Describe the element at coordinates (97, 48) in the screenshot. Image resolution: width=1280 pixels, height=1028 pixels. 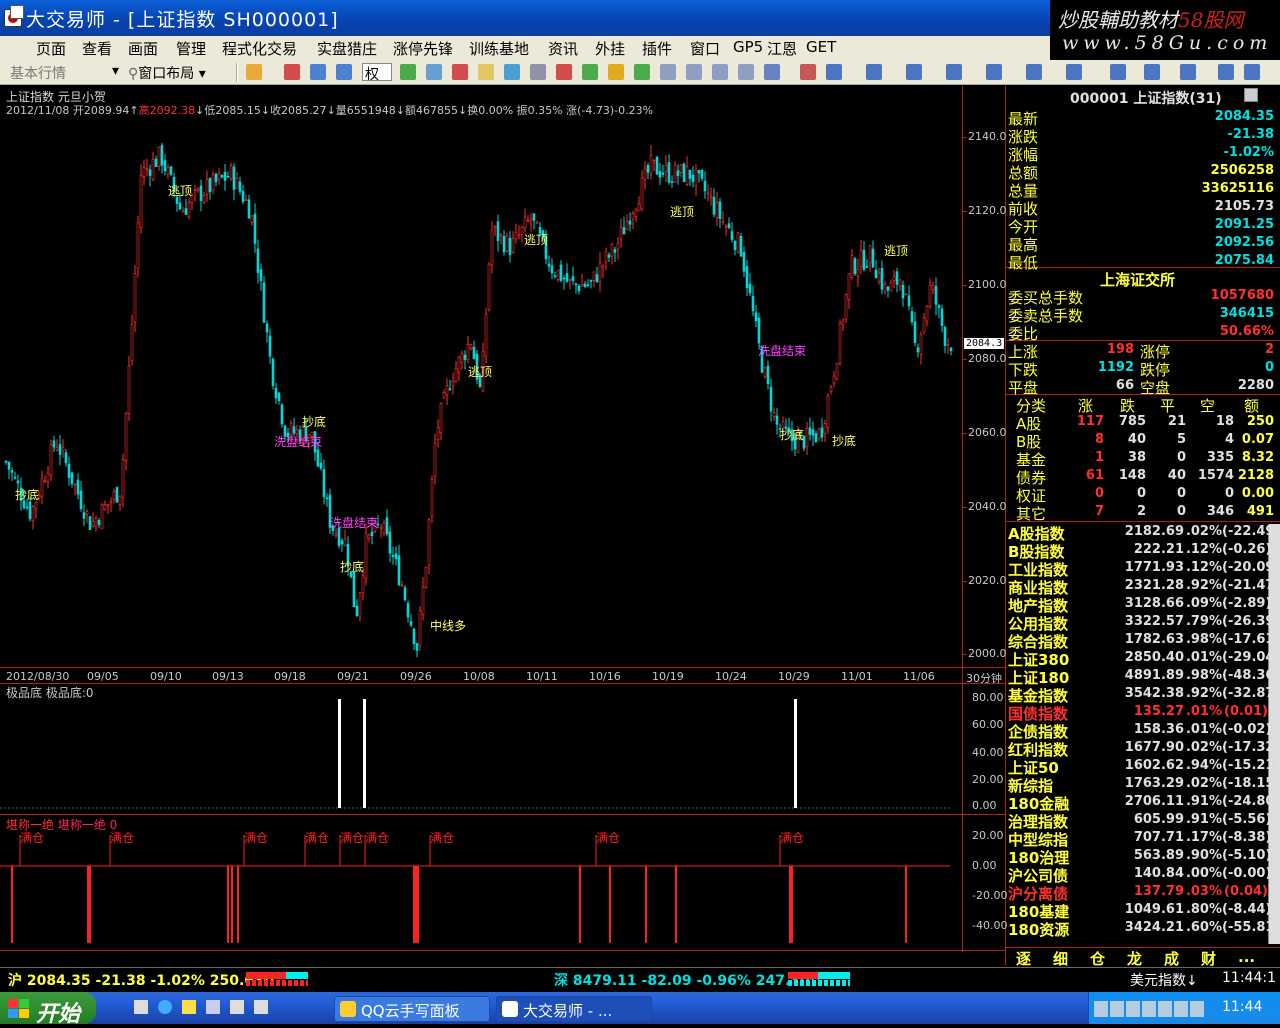
I see `menu-item: 查看` at that location.